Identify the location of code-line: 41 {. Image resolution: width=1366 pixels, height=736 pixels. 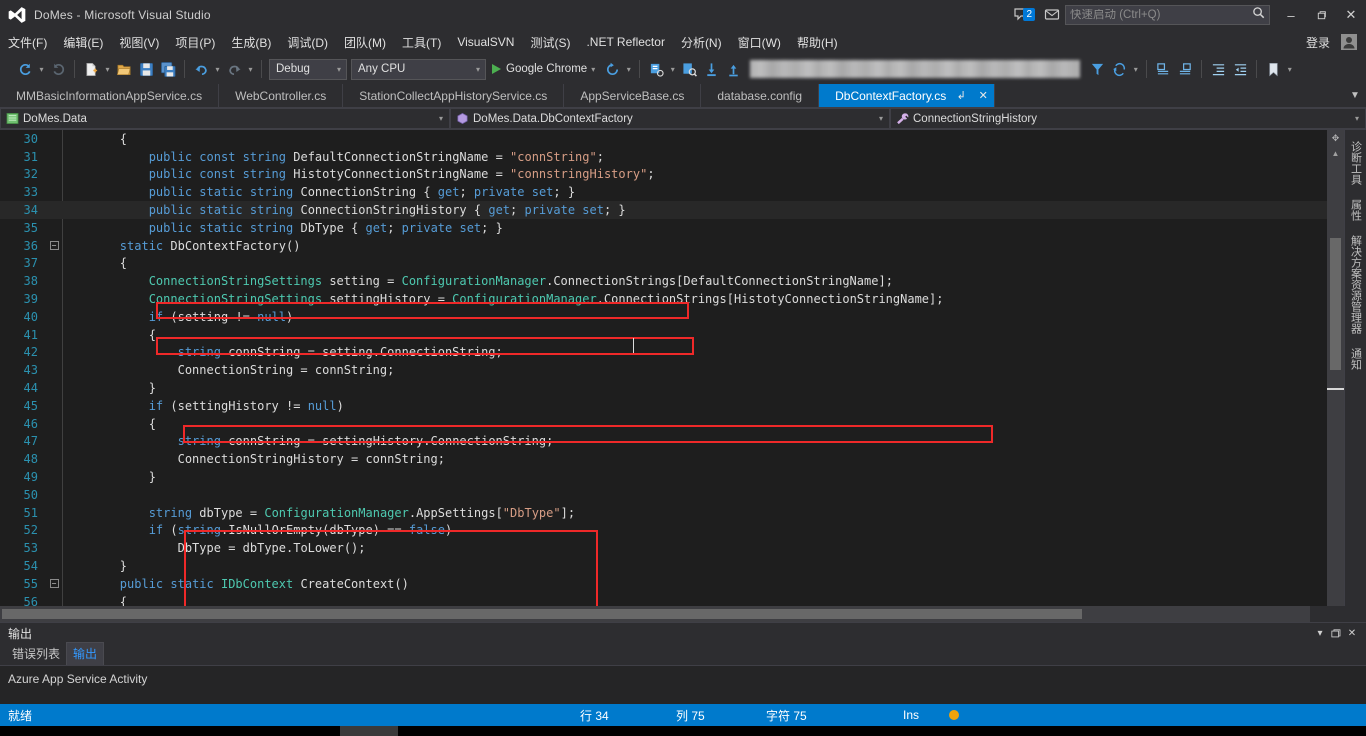
(663, 335).